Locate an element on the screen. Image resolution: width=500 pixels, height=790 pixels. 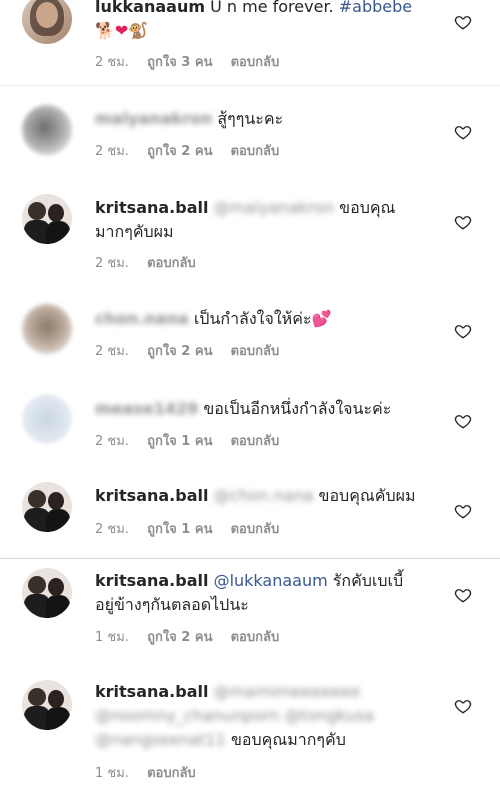
comment-text: mease1429 ขอเป็นอีกหนึ่งกำลังใจนะค่ะ is located at coordinates (260, 409).